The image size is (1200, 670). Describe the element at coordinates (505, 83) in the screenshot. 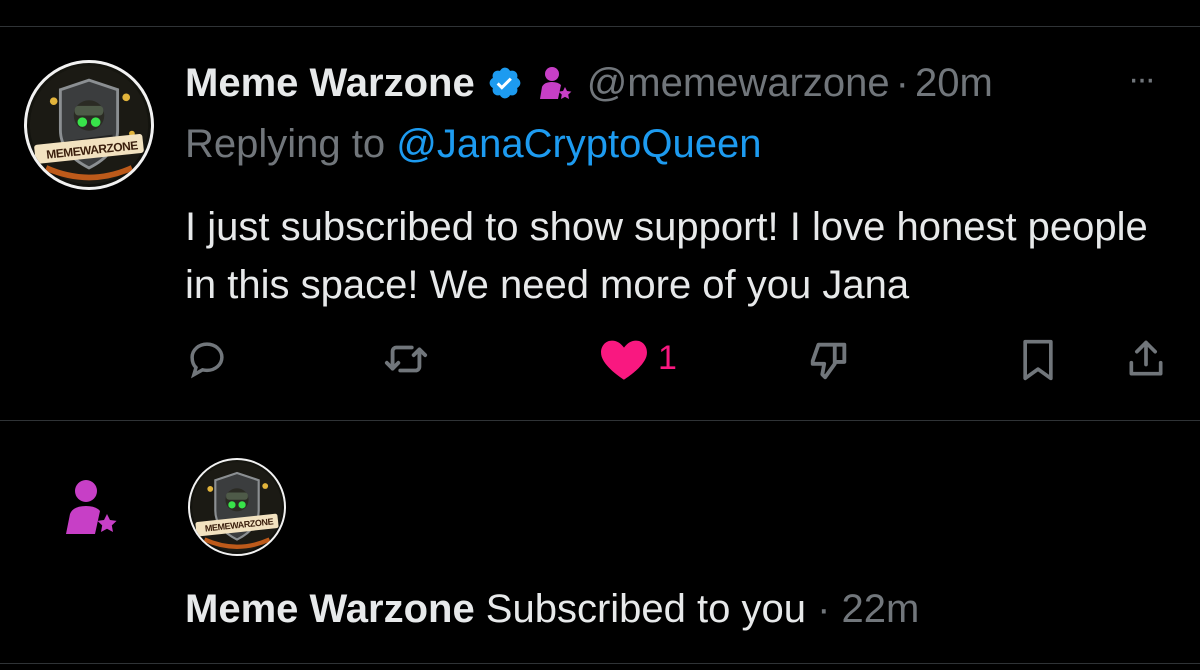

I see `verified-badge-icon` at that location.